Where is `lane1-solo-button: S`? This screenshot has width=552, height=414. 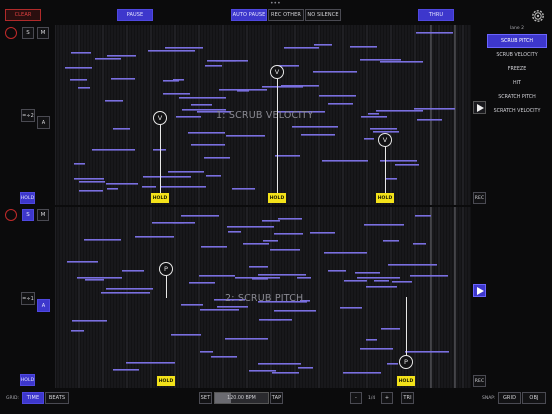
lane1-solo-button: S is located at coordinates (28, 33).